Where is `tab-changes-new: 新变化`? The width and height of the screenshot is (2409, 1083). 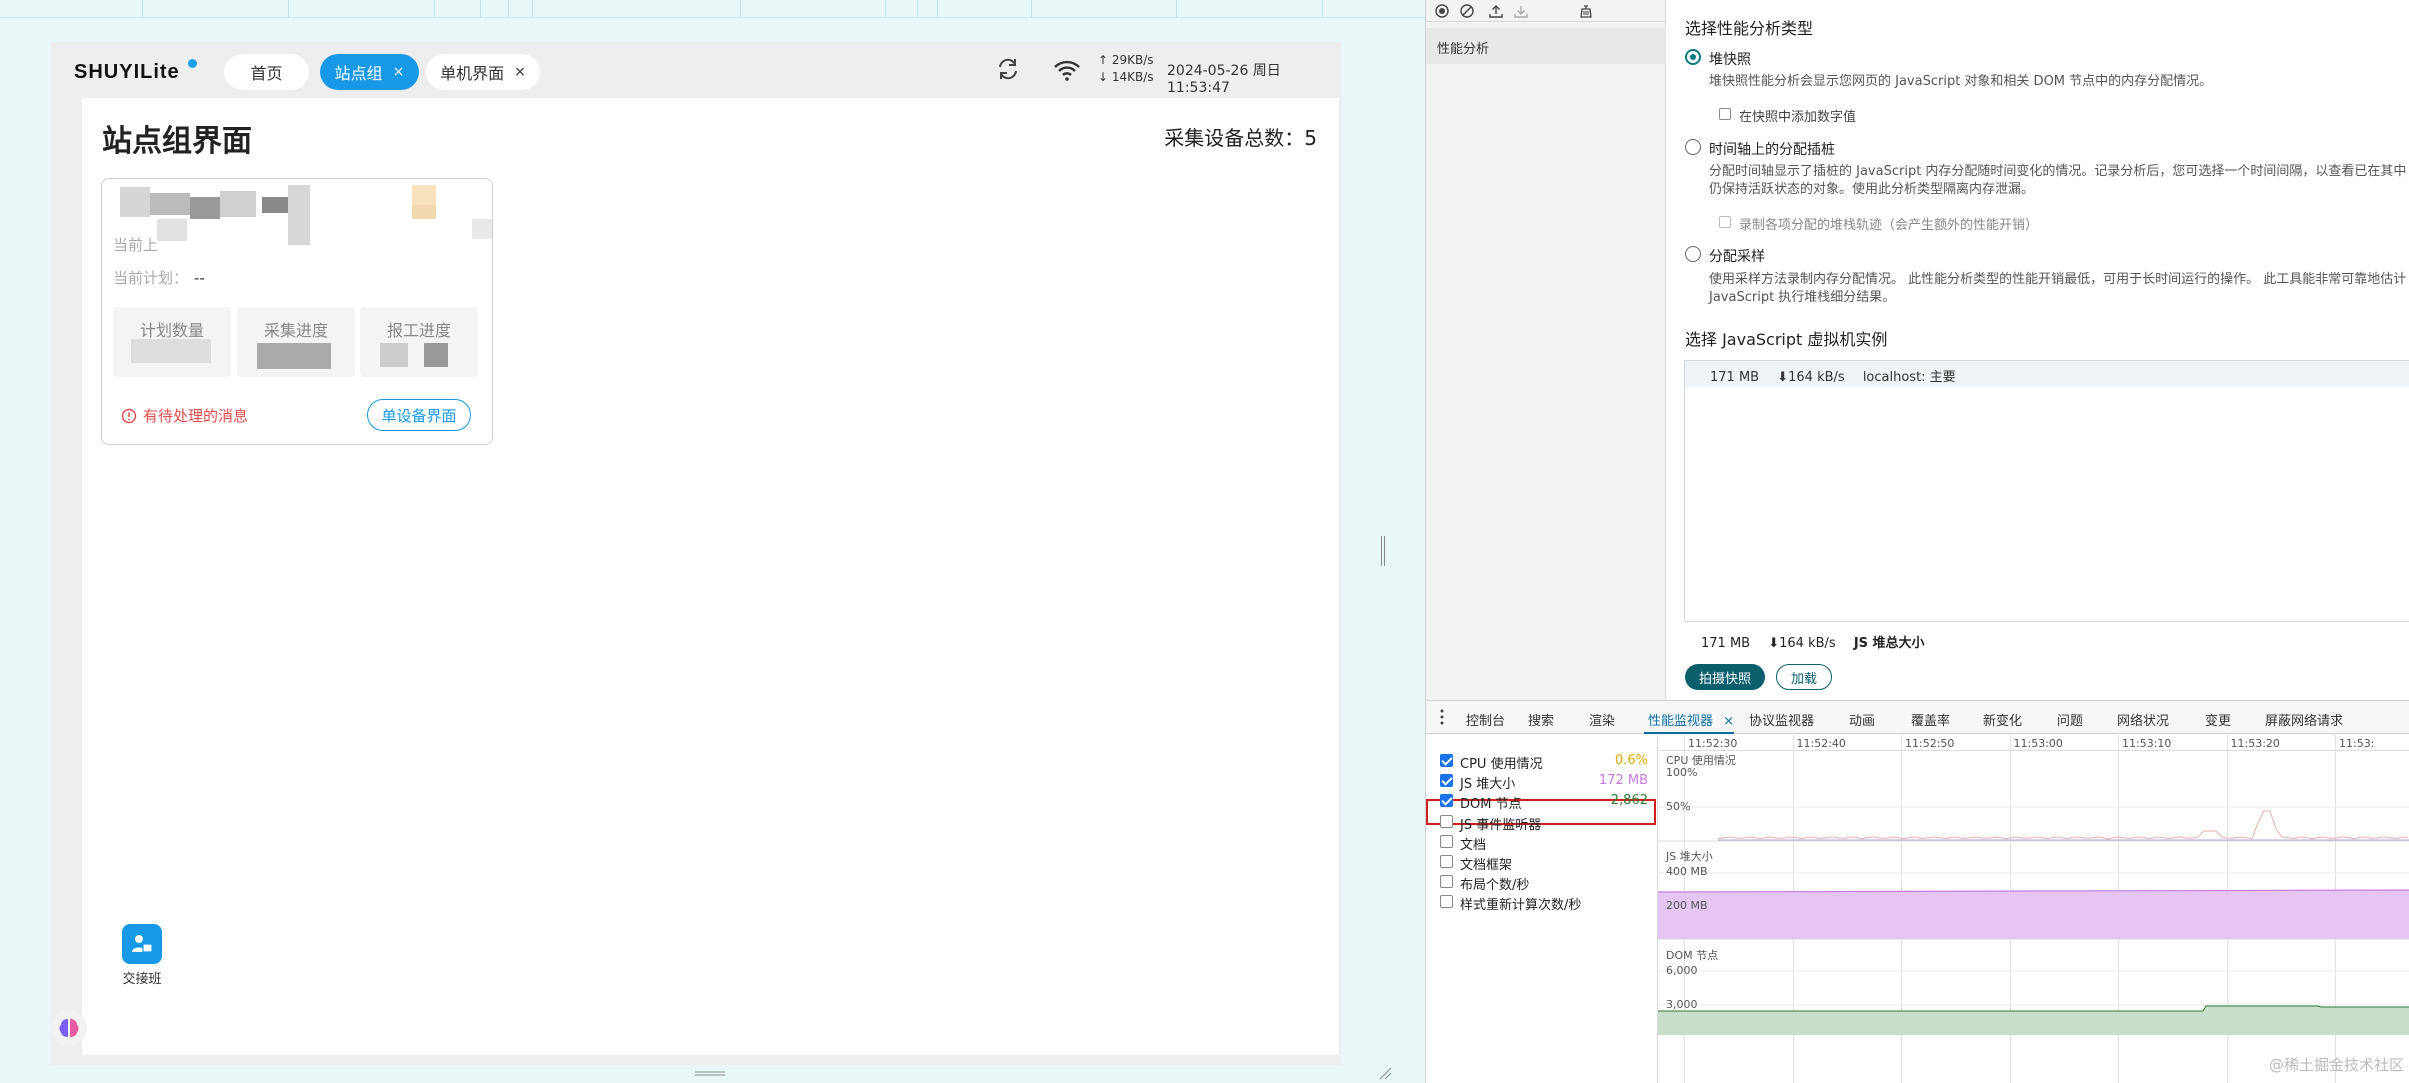
tab-changes-new: 新变化 is located at coordinates (2002, 719).